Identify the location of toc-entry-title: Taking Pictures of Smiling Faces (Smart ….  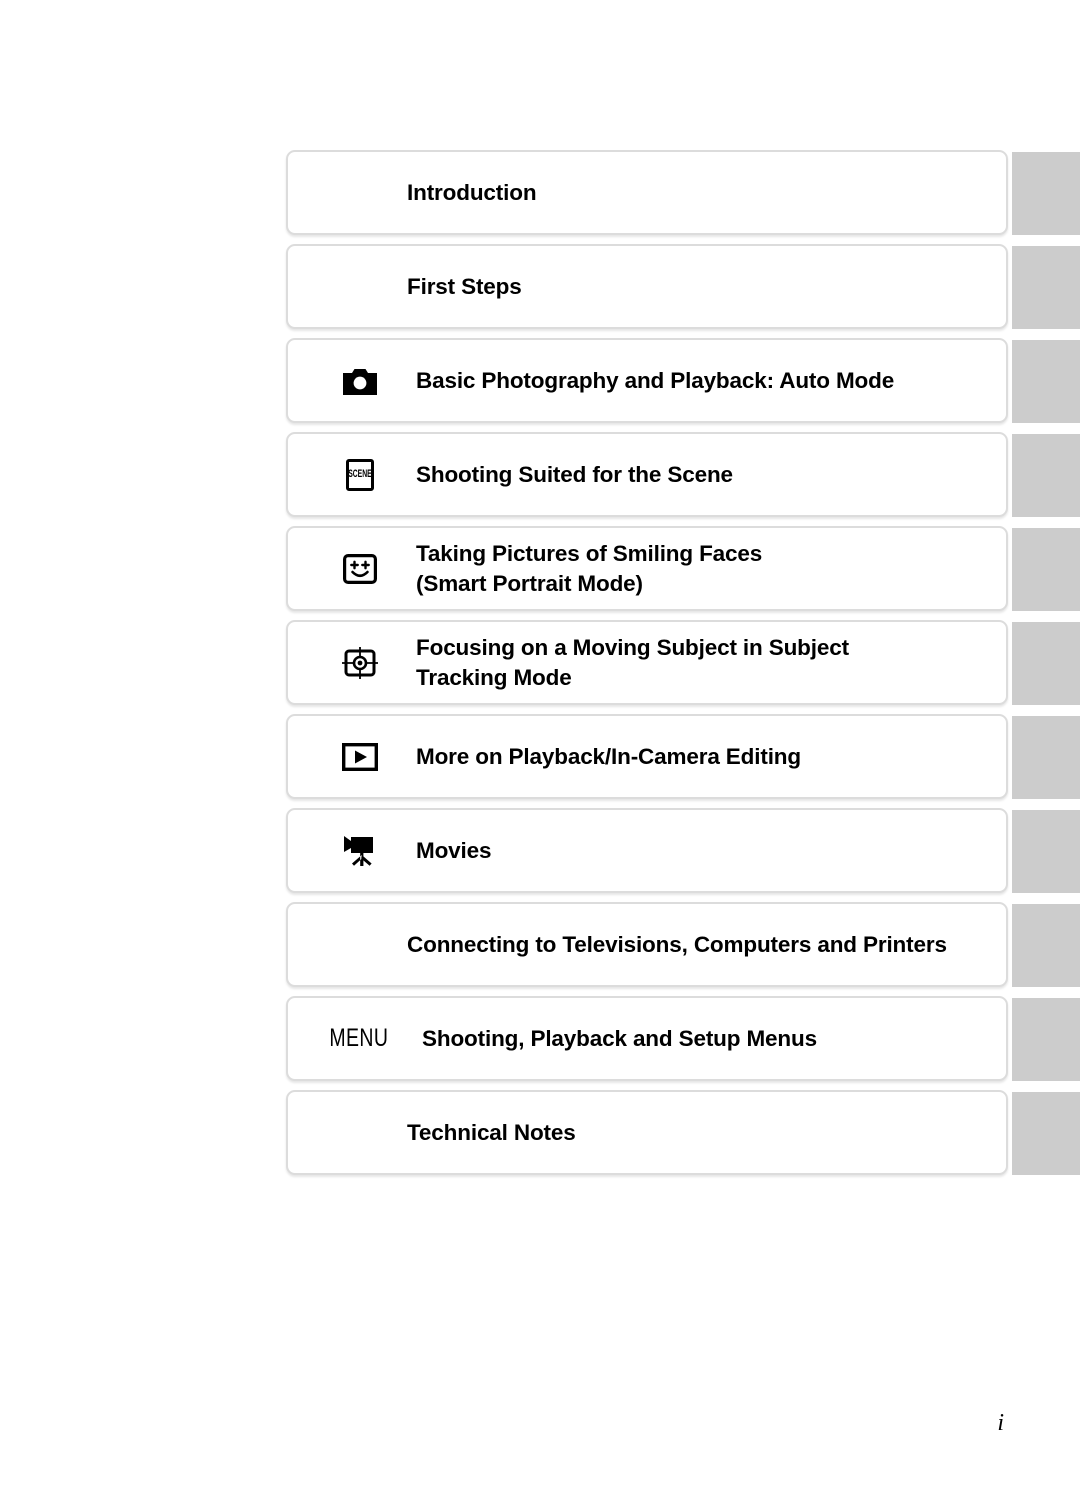
(589, 568).